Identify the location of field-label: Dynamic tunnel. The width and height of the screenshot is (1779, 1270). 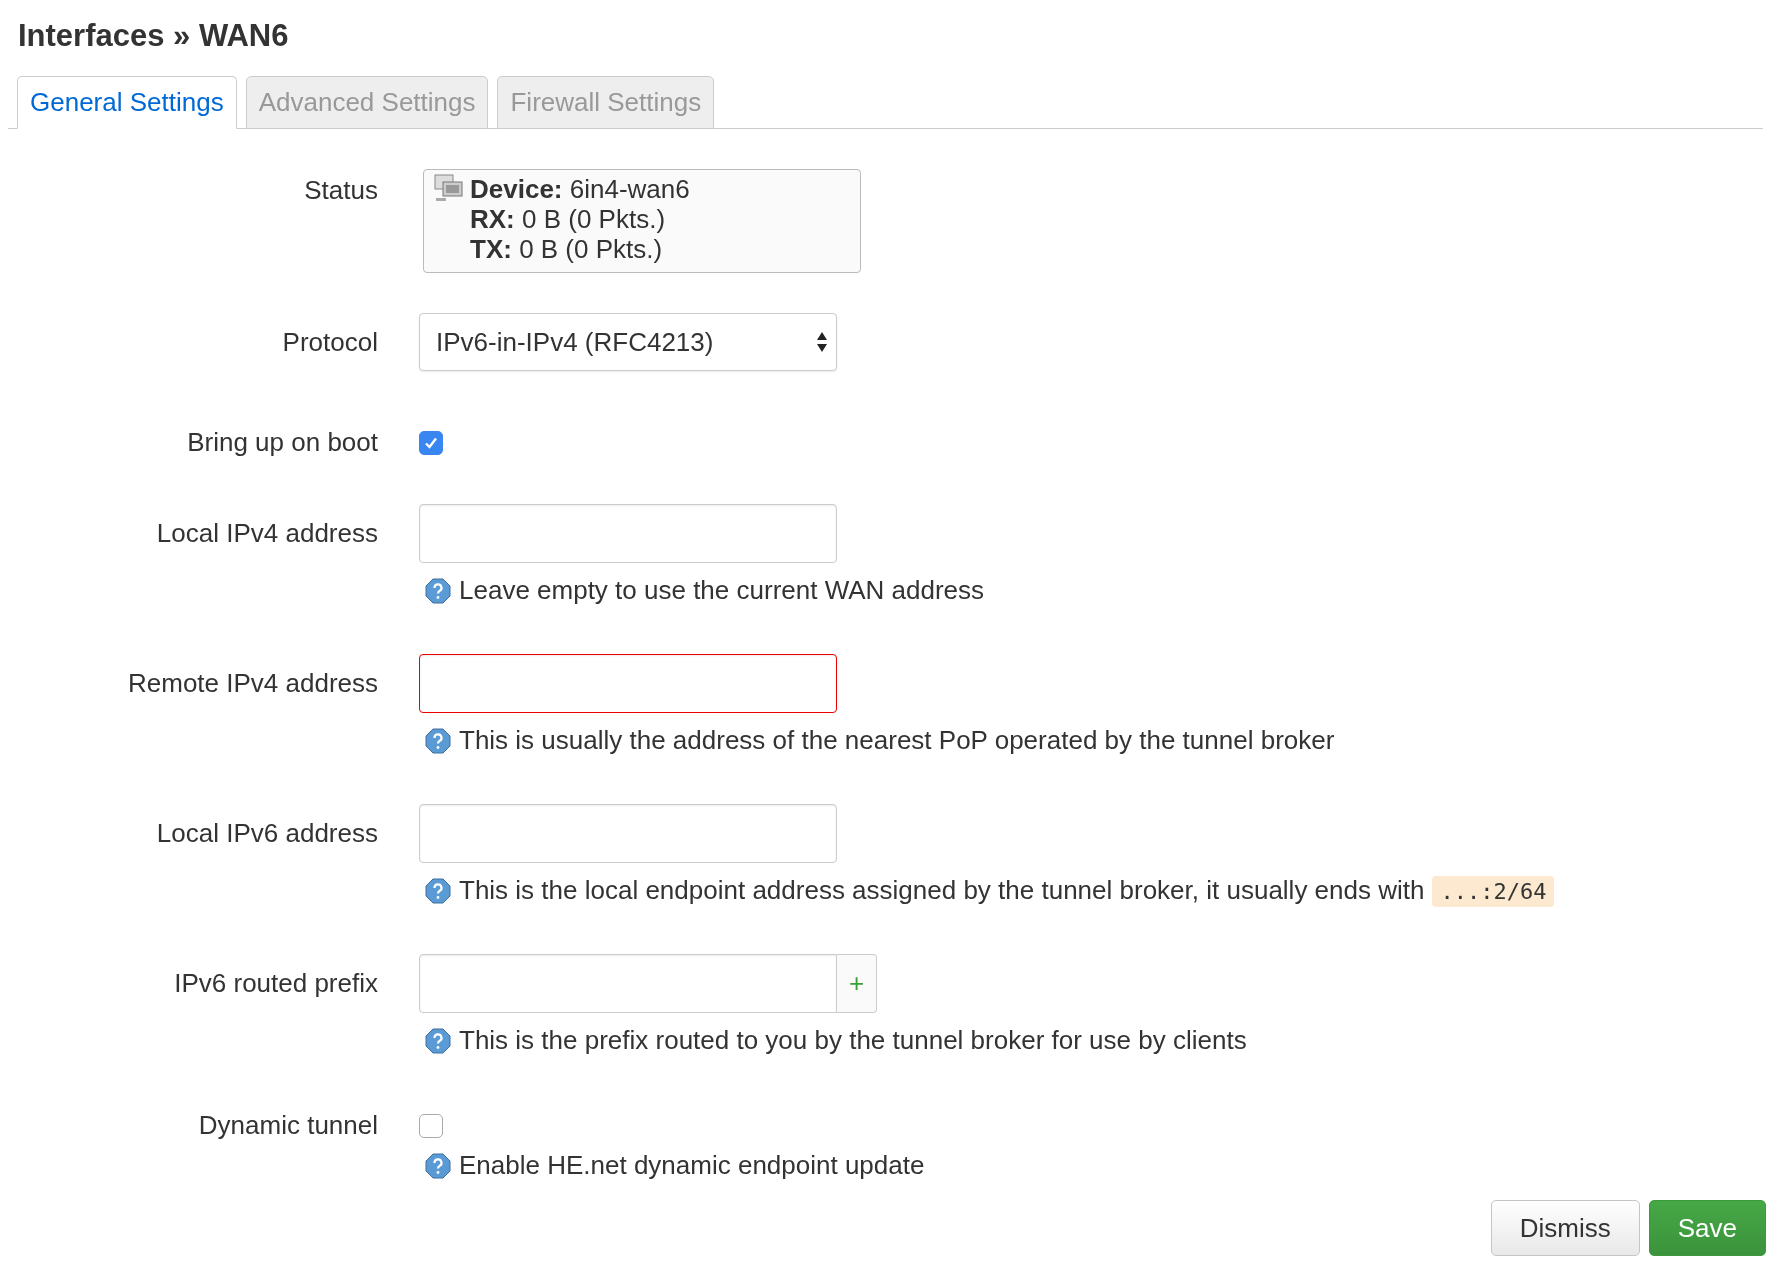
(287, 1125).